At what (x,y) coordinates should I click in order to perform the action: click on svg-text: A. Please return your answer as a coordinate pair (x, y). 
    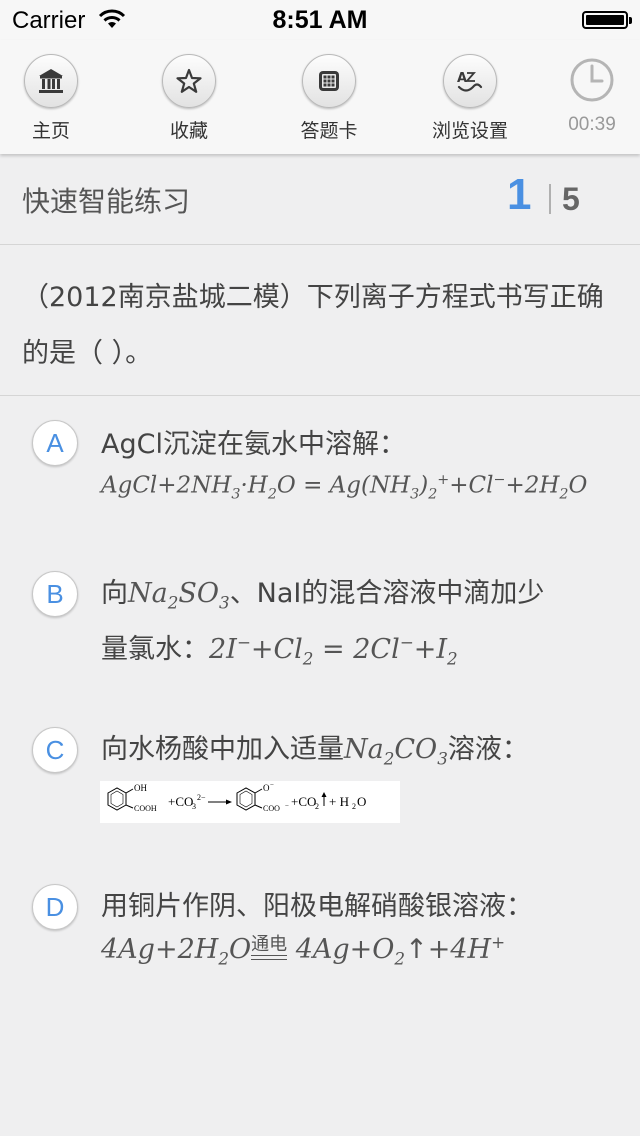
    Looking at the image, I should click on (462, 78).